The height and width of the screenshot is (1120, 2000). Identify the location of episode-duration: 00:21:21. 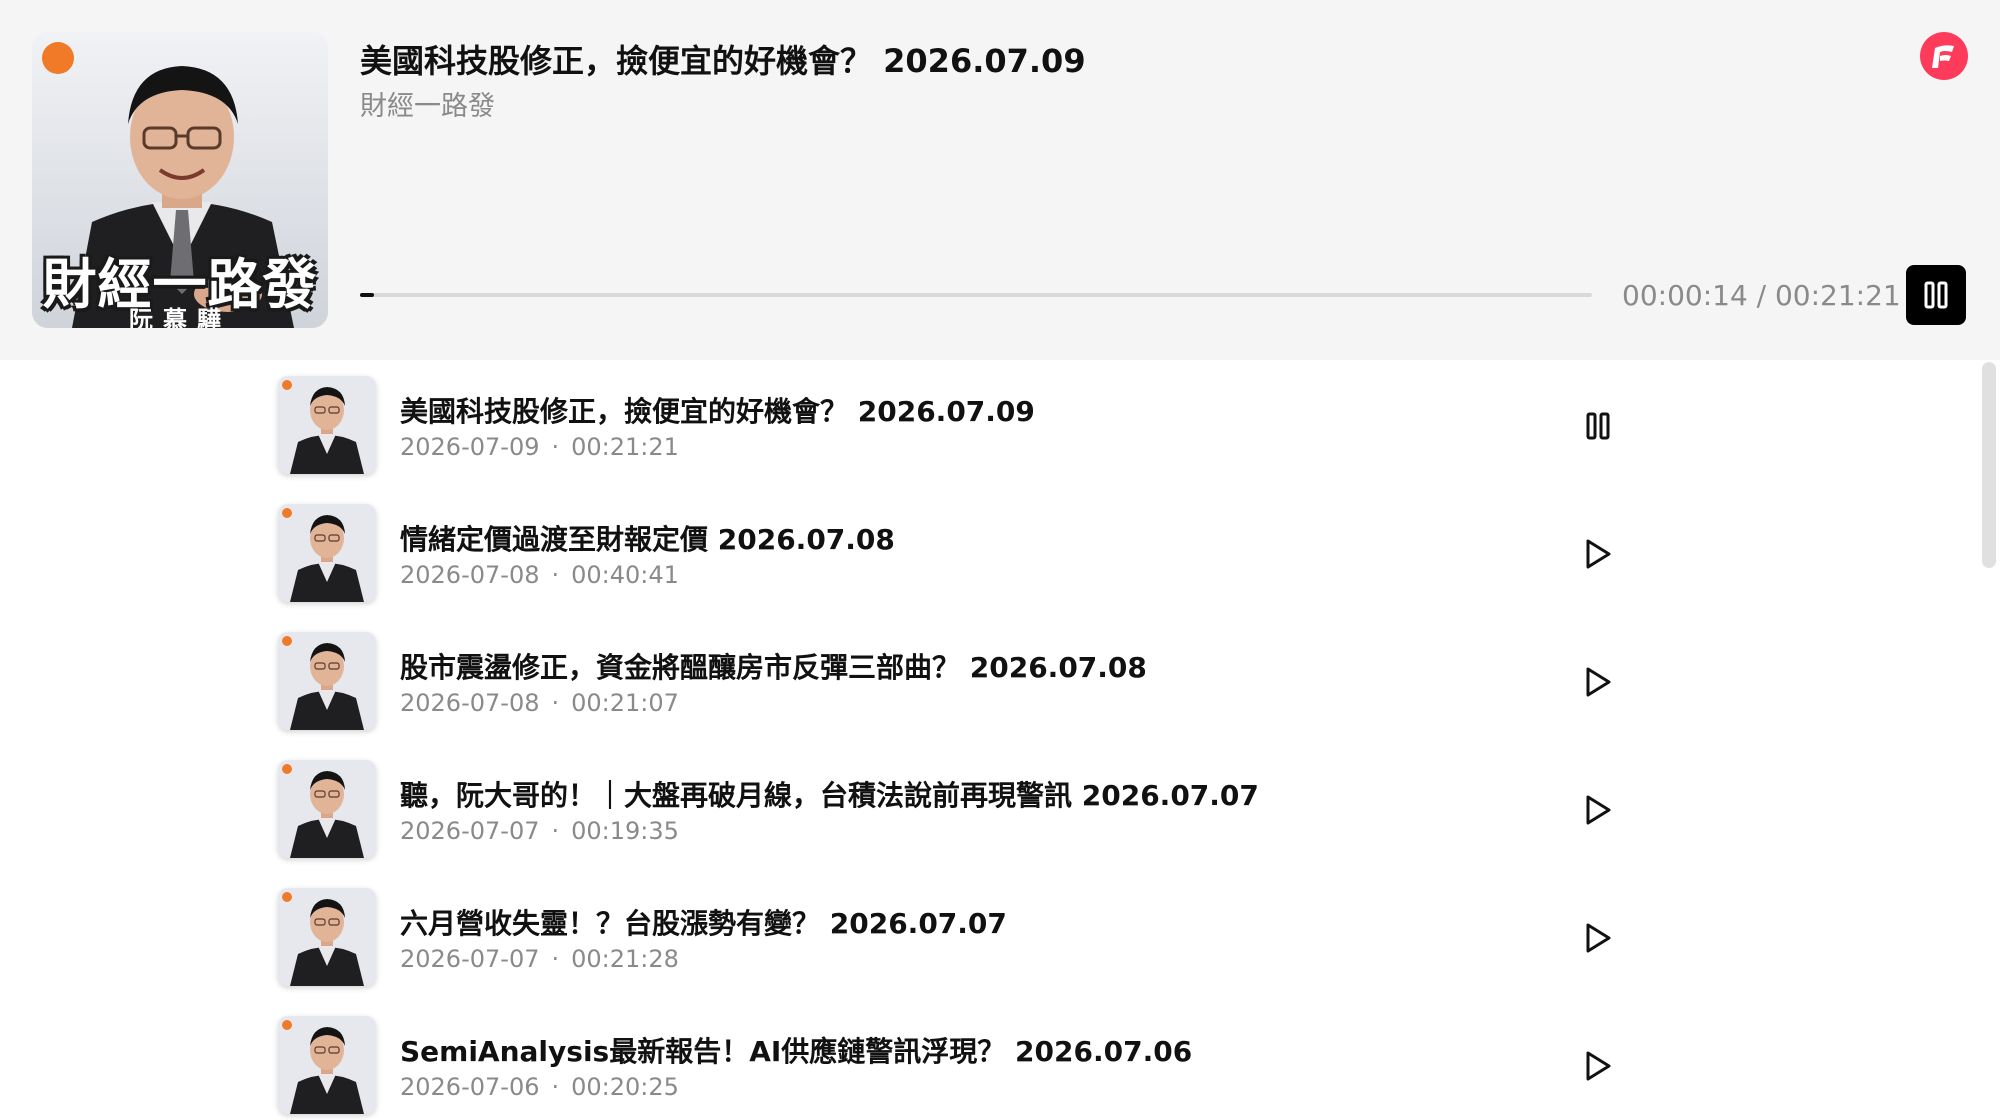
(625, 447).